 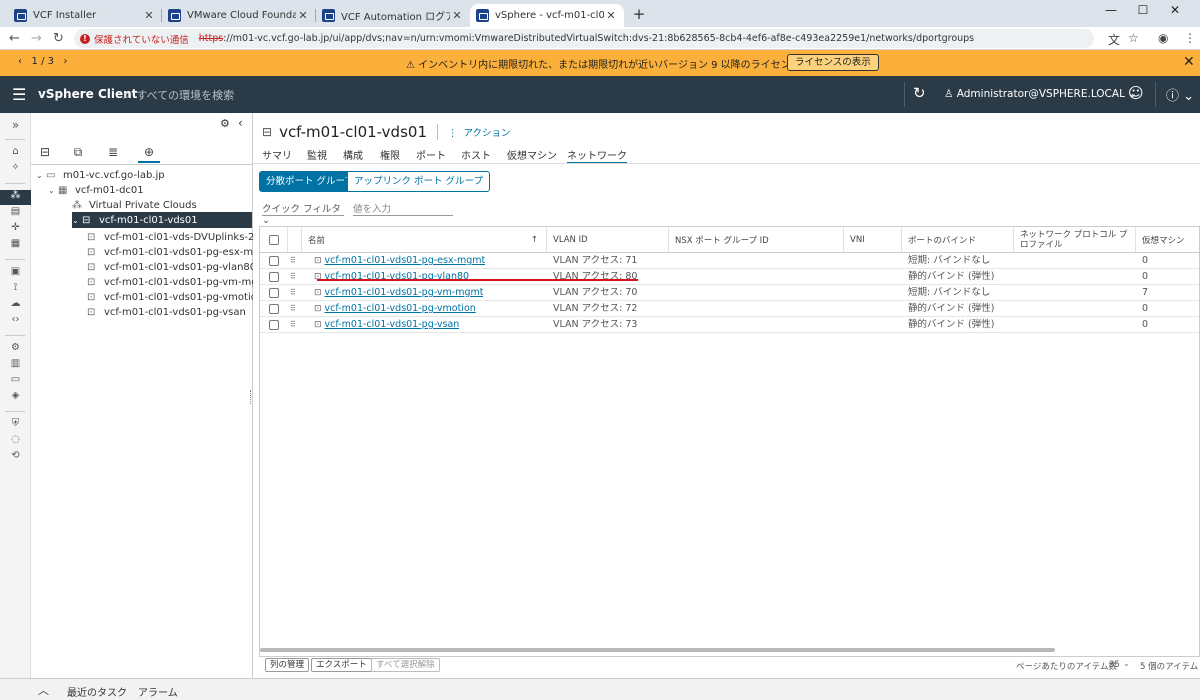 What do you see at coordinates (1190, 38) in the screenshot?
I see `browser-menu-icon: ⋮` at bounding box center [1190, 38].